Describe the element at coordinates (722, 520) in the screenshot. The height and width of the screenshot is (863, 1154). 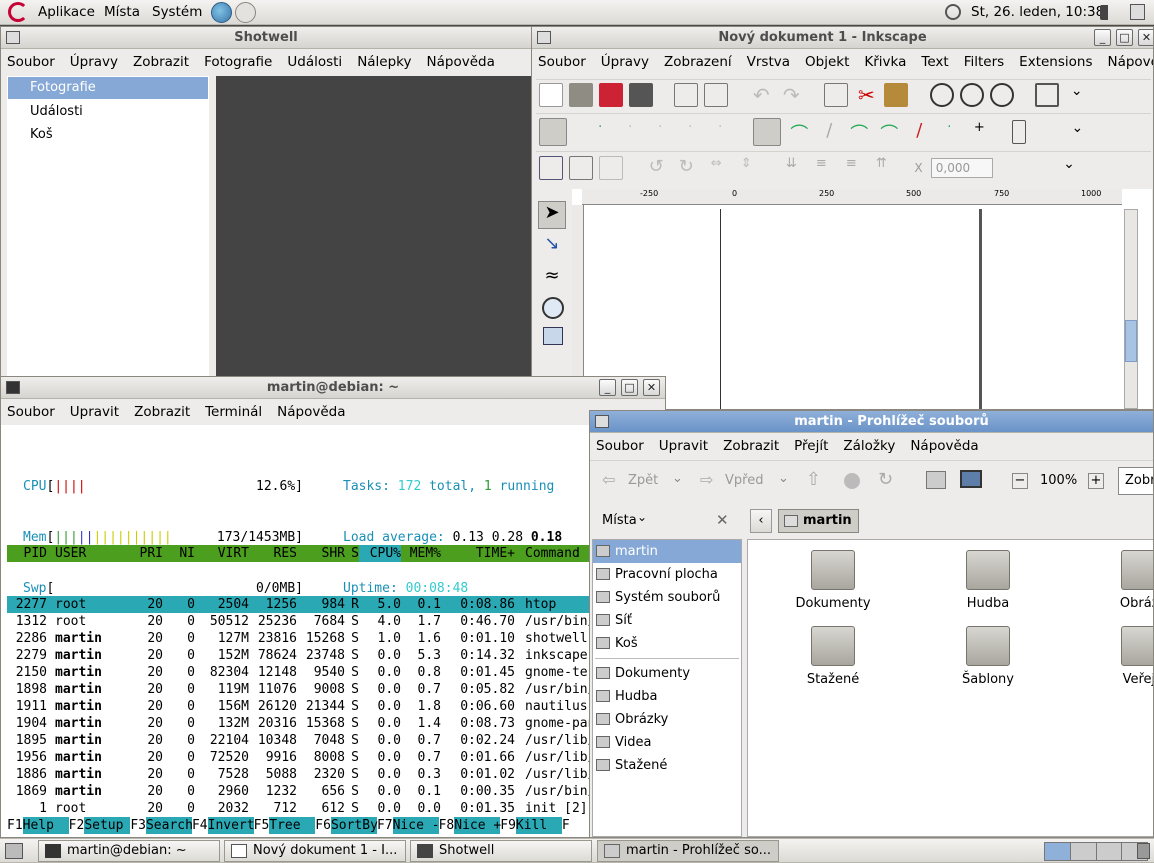
I see `close-sidebar-icon: ✕` at that location.